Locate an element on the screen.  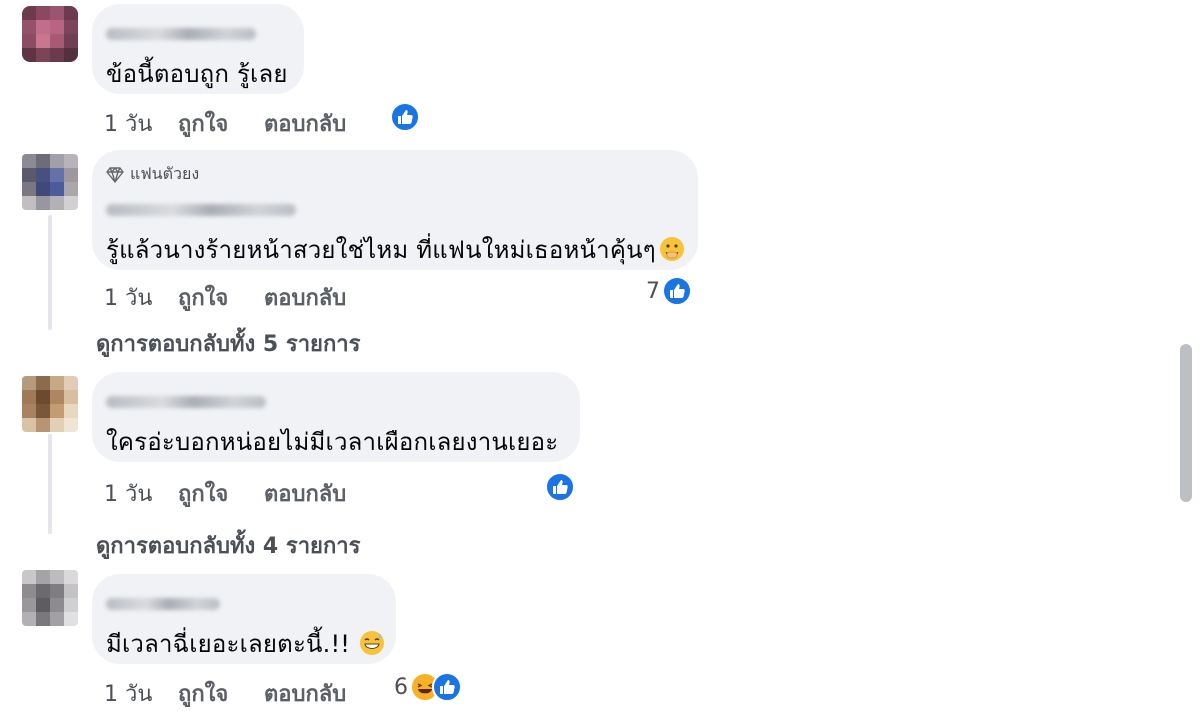
reaction-summary: 7 is located at coordinates (669, 291).